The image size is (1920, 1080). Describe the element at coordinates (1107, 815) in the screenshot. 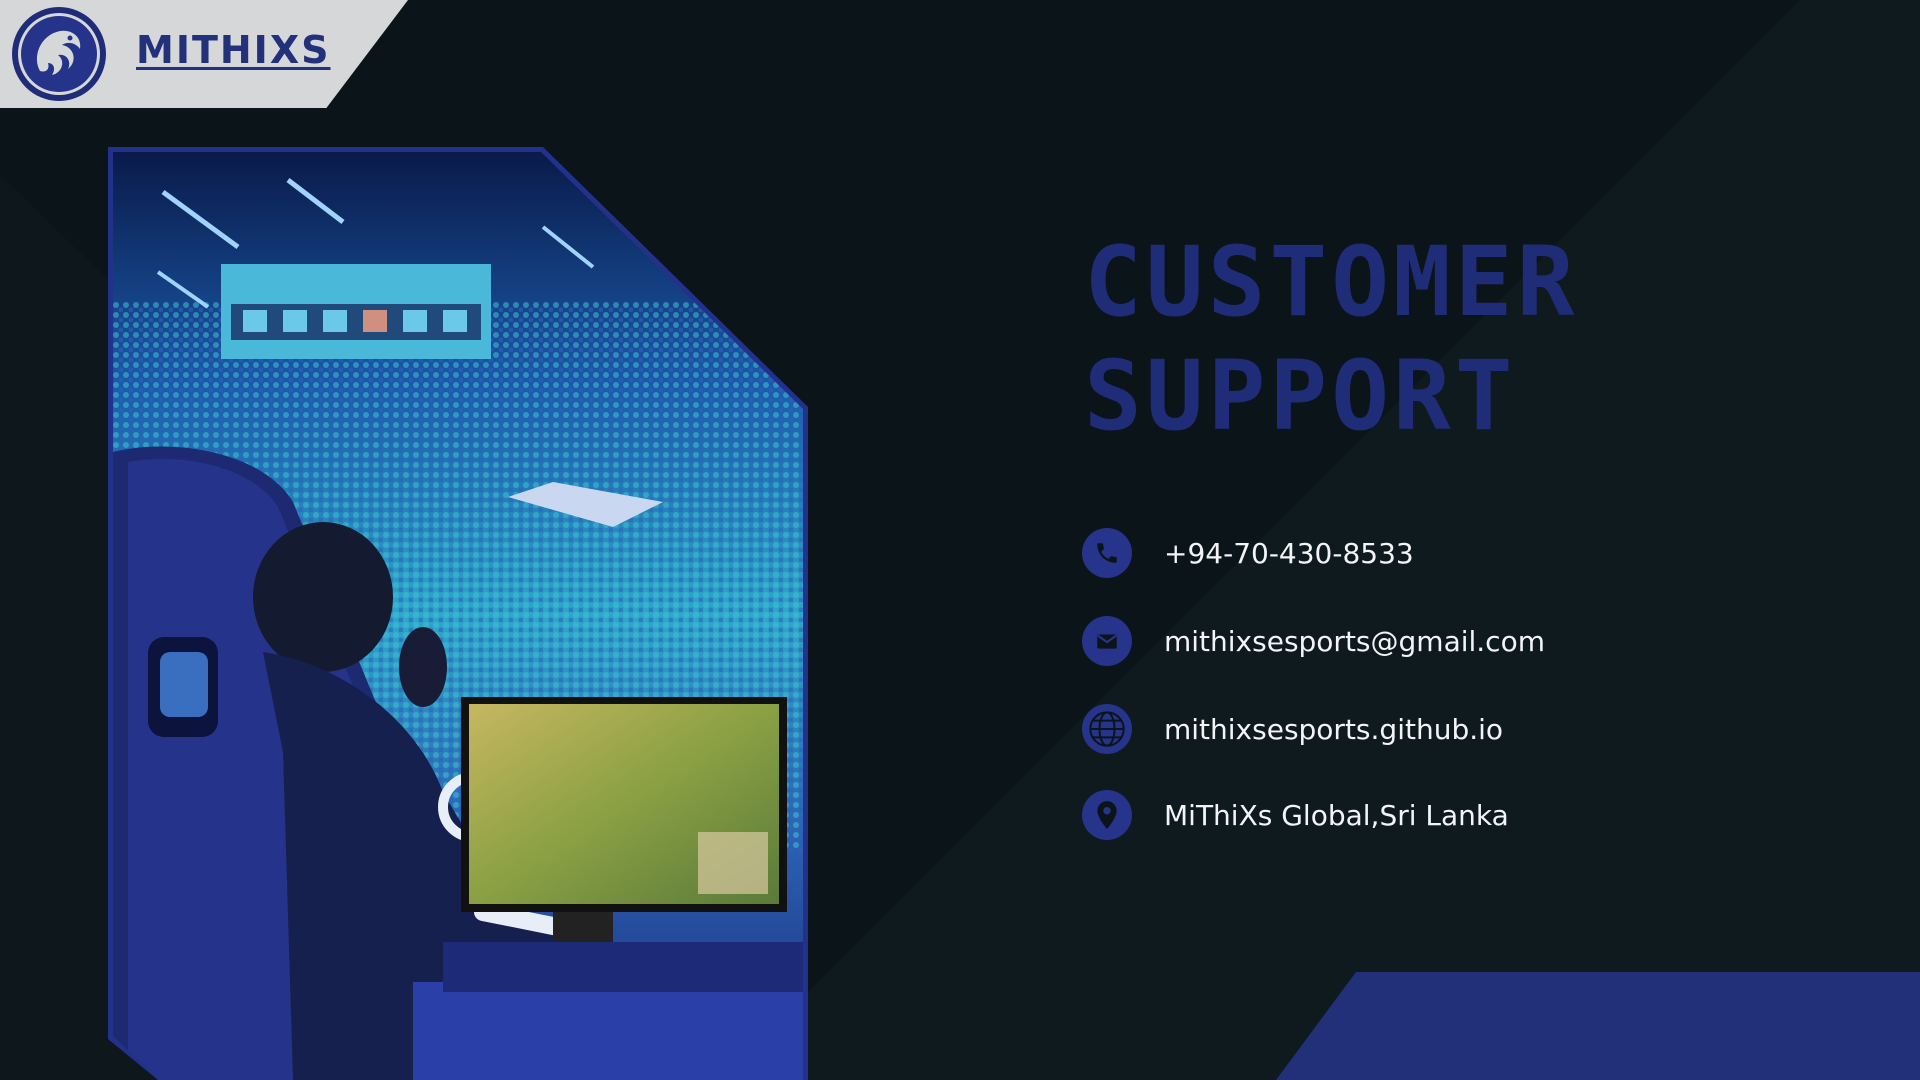

I see `map-pin-icon` at that location.